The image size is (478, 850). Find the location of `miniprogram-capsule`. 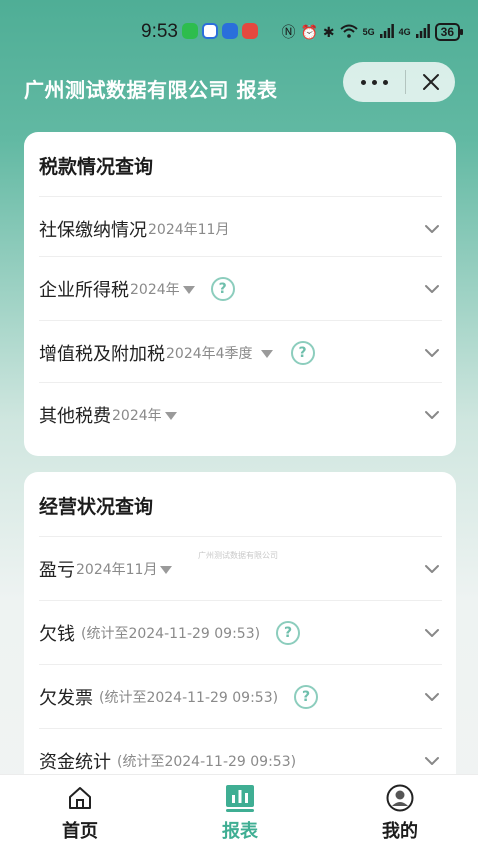

miniprogram-capsule is located at coordinates (399, 82).